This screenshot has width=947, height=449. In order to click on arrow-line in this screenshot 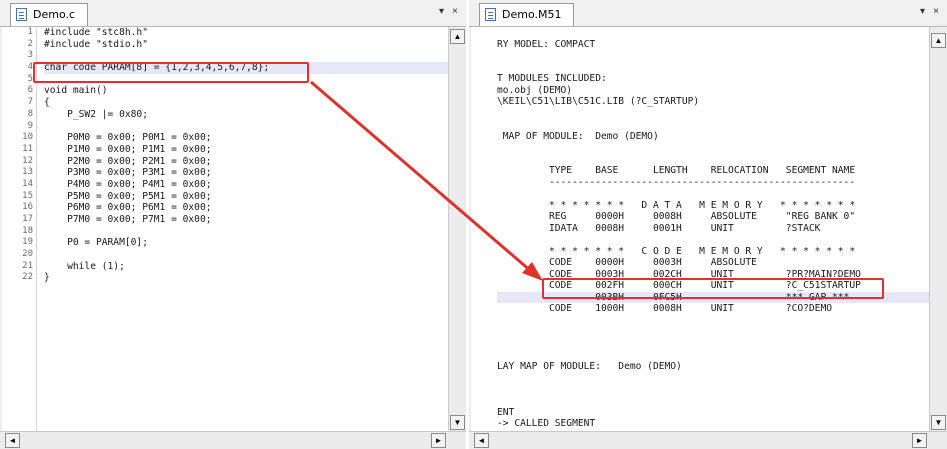, I will do `click(421, 177)`.